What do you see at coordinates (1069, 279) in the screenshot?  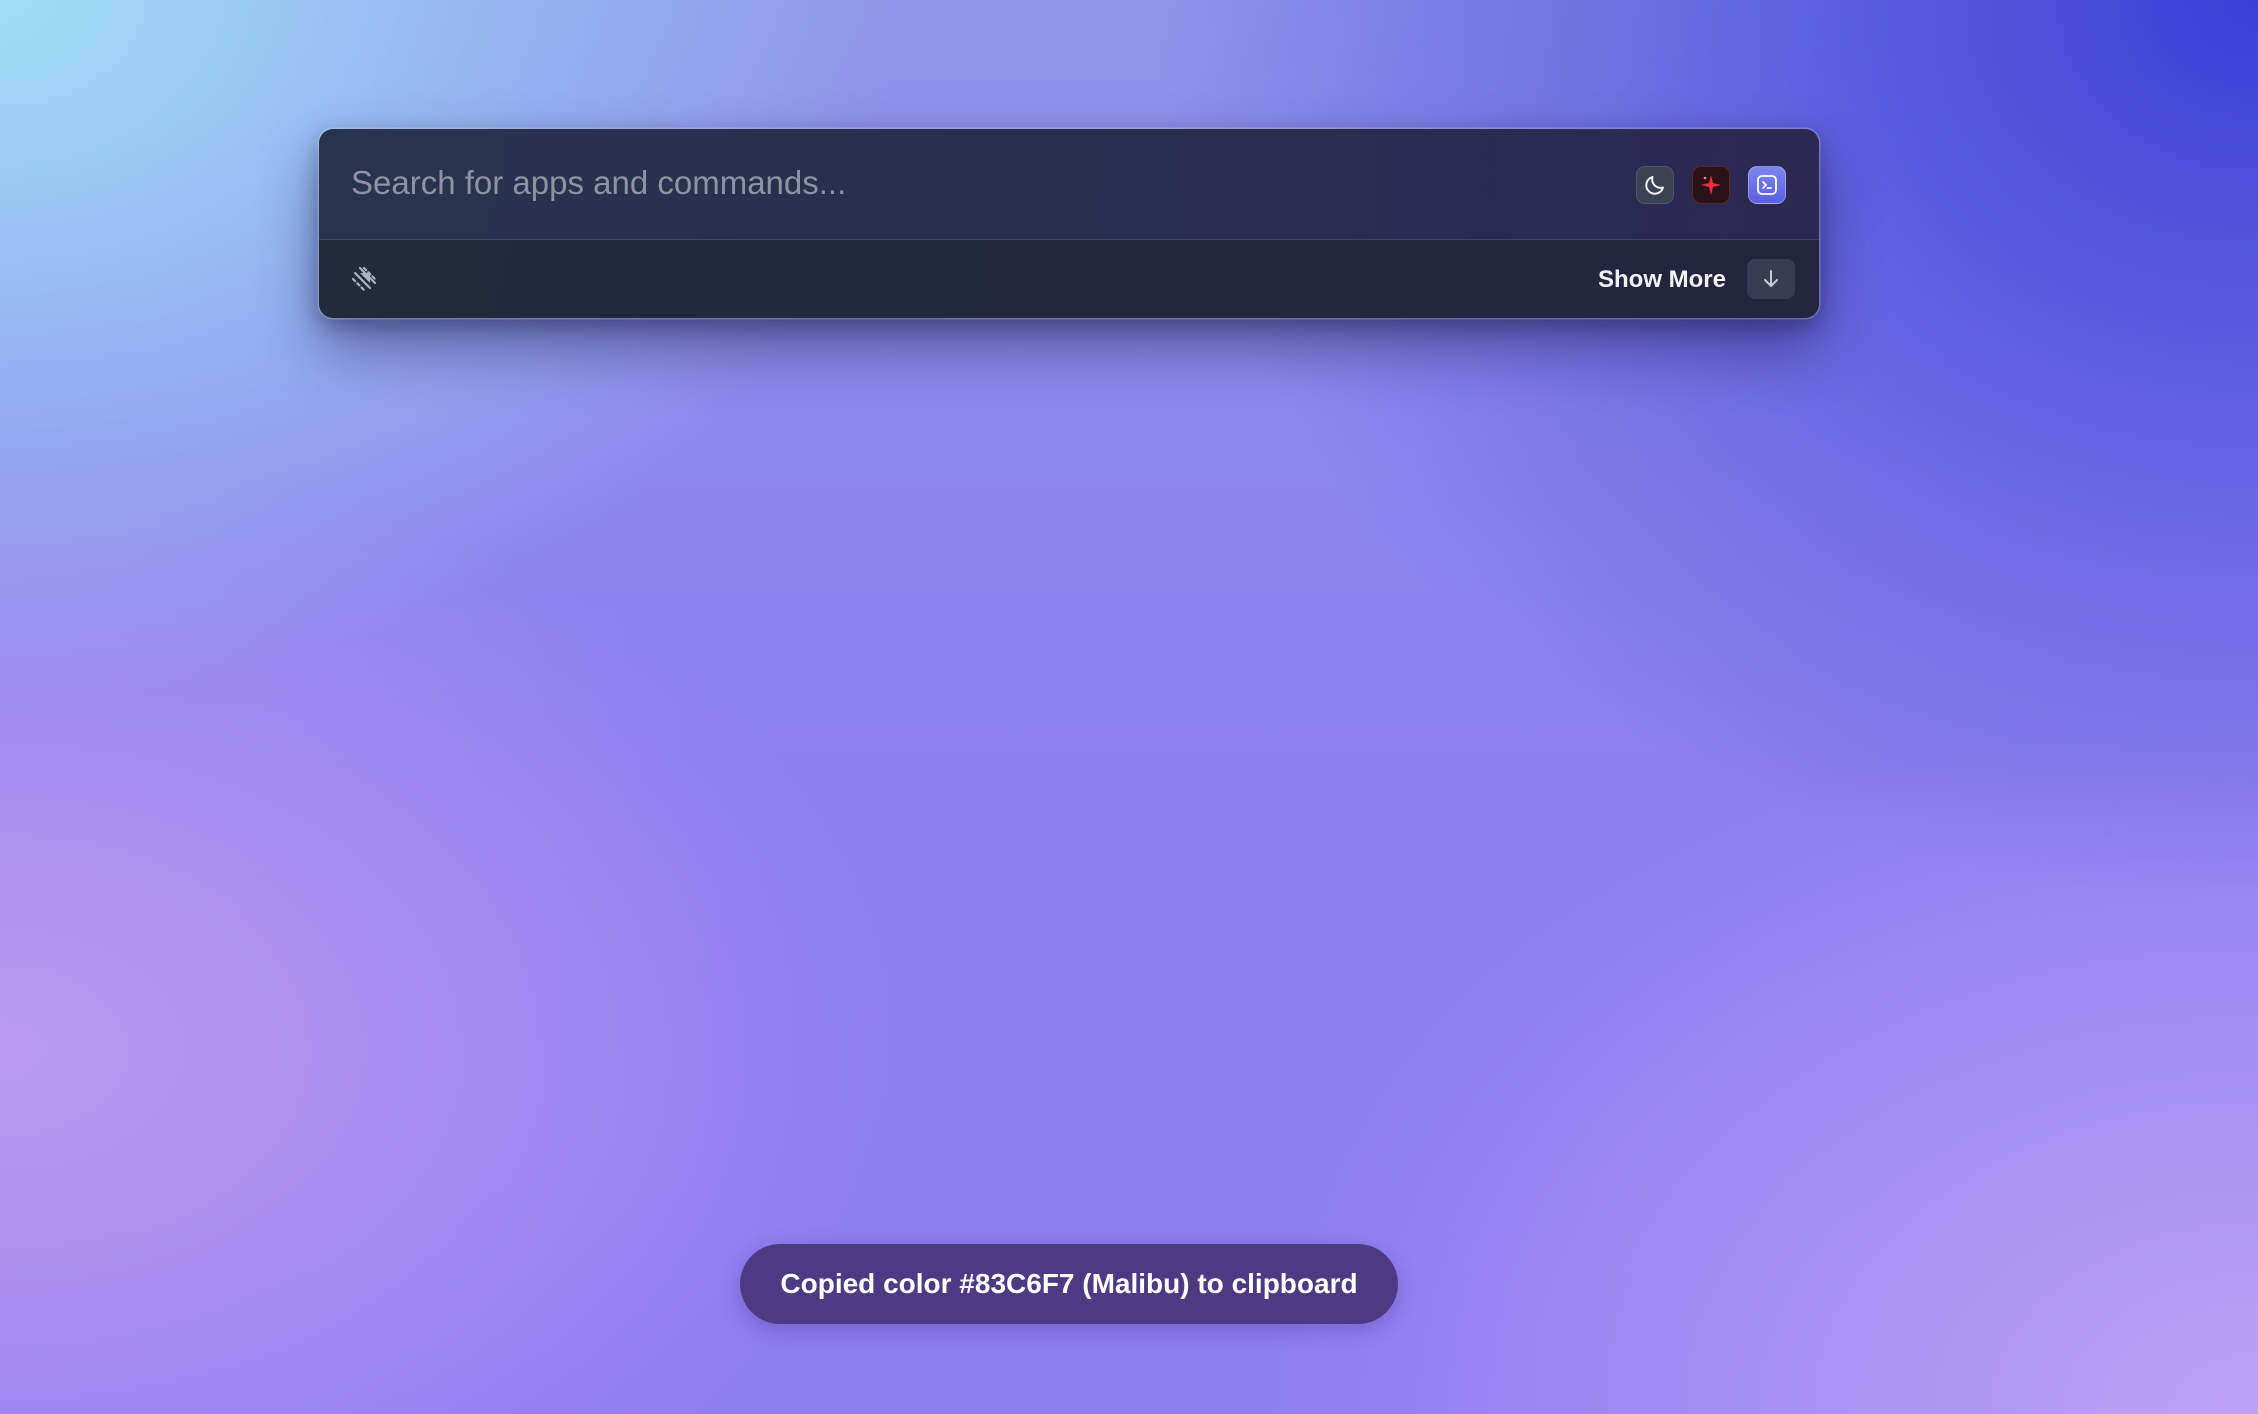 I see `action-bar: Show More` at bounding box center [1069, 279].